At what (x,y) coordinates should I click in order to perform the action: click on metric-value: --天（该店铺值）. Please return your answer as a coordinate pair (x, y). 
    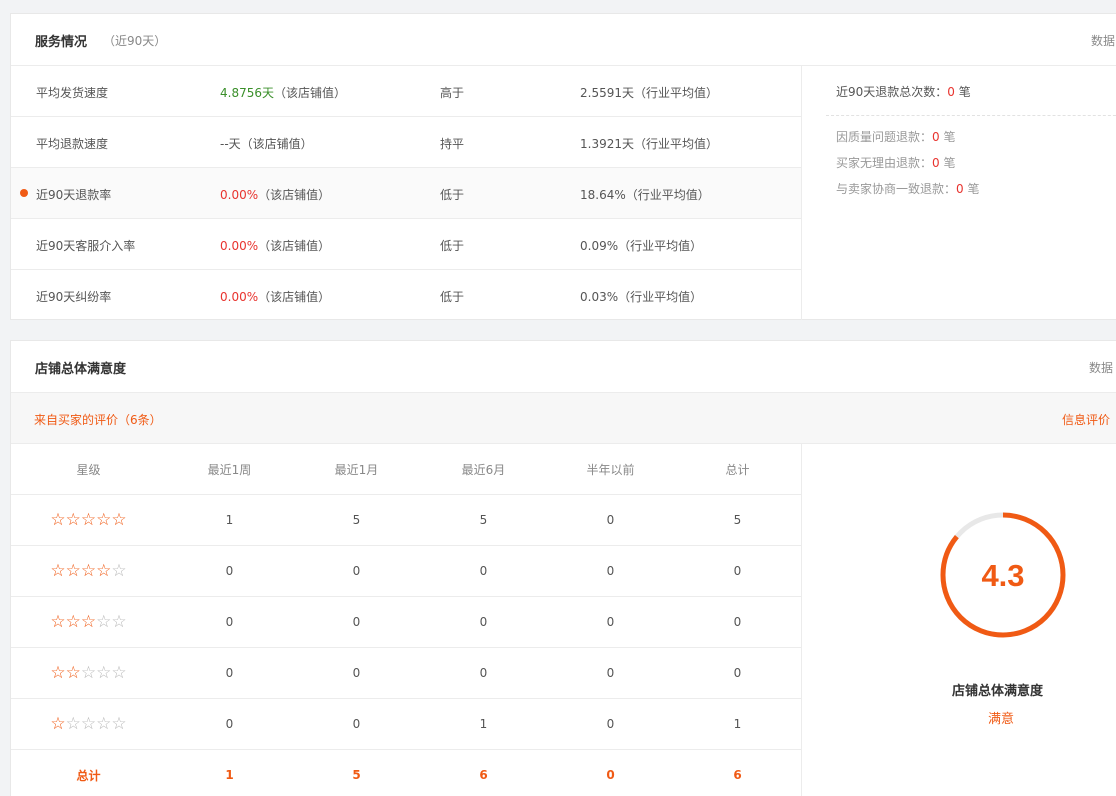
    Looking at the image, I should click on (266, 143).